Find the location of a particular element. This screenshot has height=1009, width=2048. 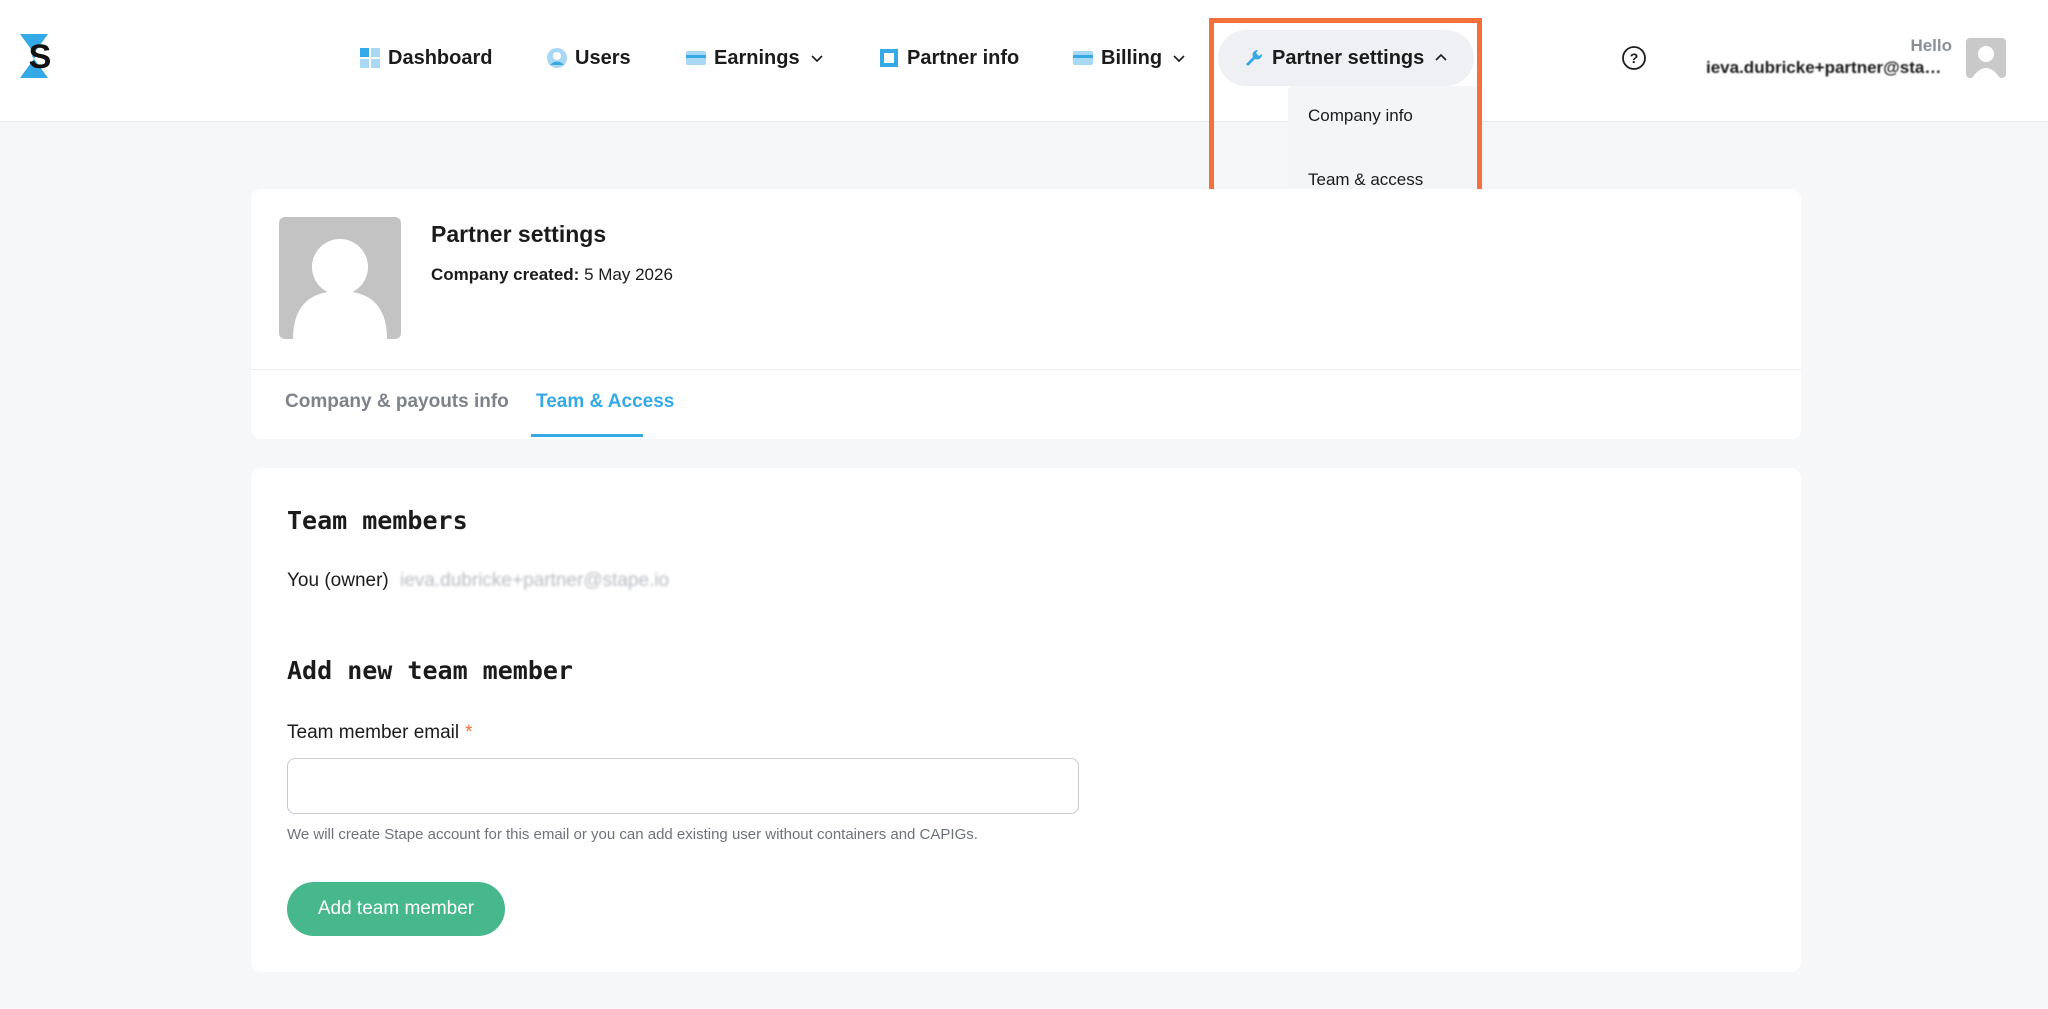

owner-label: You (owner) is located at coordinates (338, 580).